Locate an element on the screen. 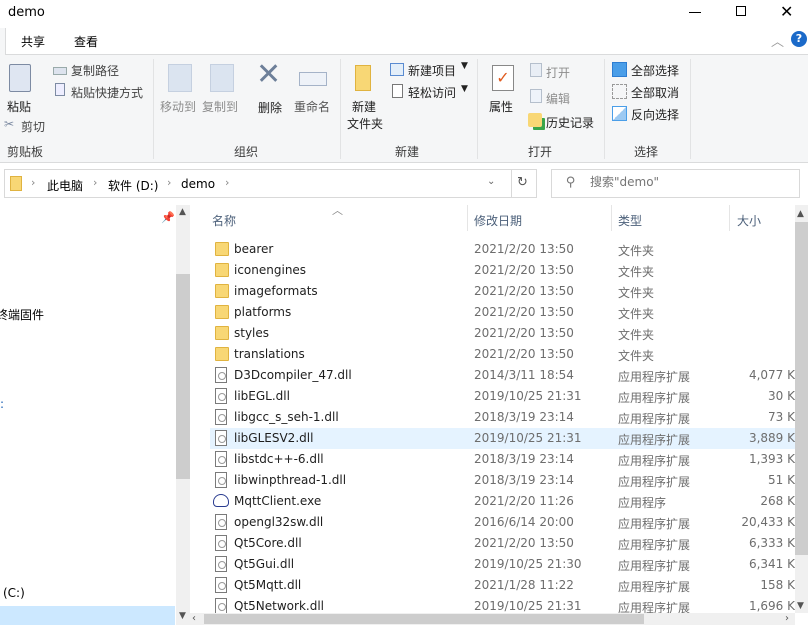 The height and width of the screenshot is (625, 808). open-group-label: 打开 is located at coordinates (540, 152).